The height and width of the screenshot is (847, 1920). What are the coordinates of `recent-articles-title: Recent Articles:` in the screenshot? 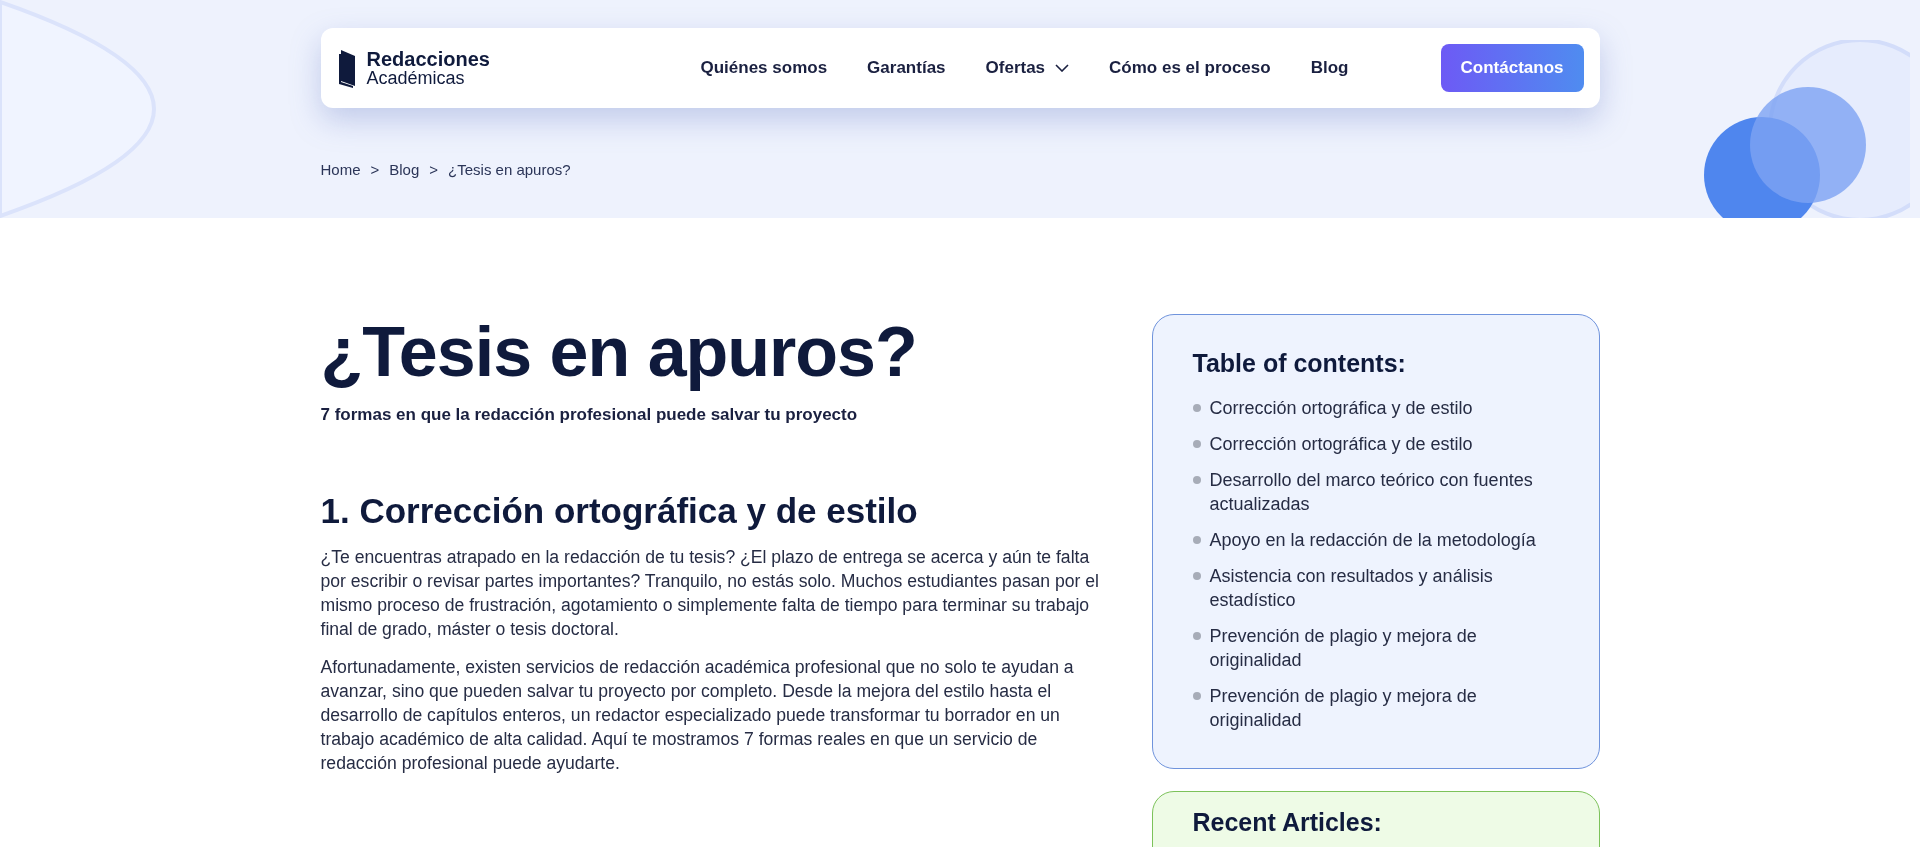 It's located at (1287, 822).